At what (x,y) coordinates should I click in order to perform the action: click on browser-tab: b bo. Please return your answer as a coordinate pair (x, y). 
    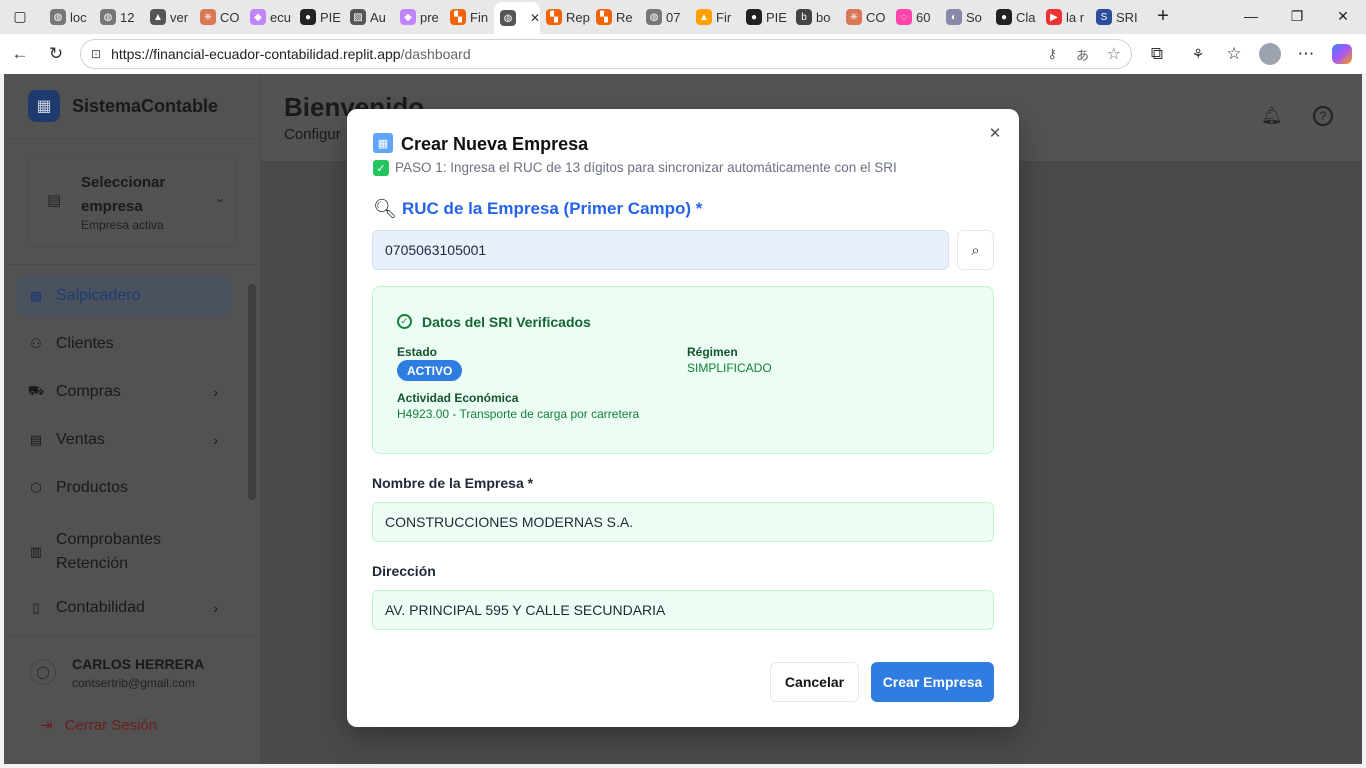
    Looking at the image, I should click on (815, 17).